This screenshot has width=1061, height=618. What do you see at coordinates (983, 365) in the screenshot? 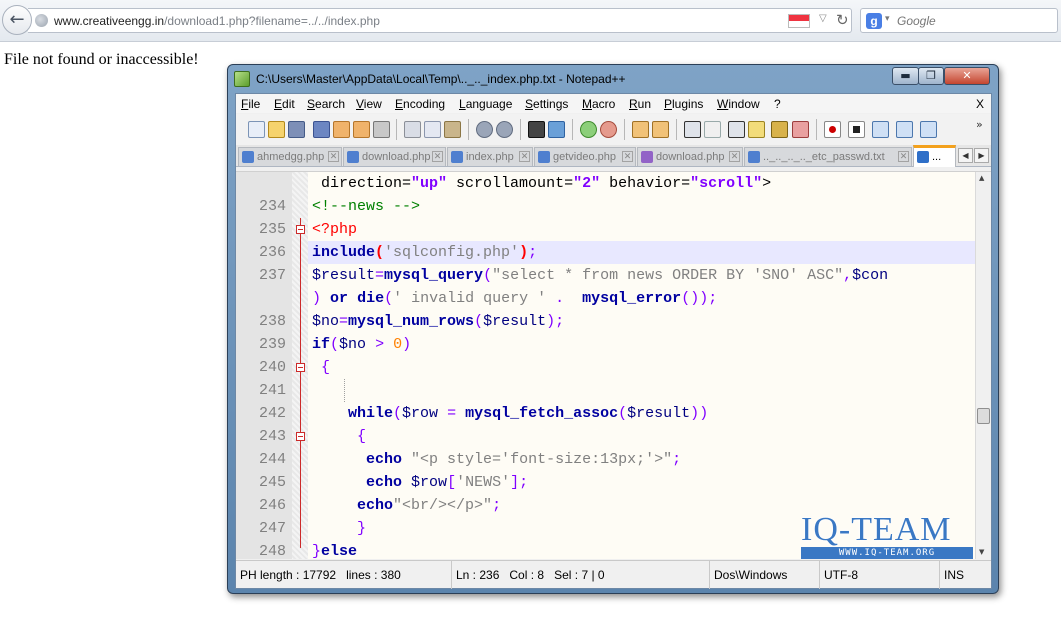
I see `vertical-scrollbar: ▲ ▼` at bounding box center [983, 365].